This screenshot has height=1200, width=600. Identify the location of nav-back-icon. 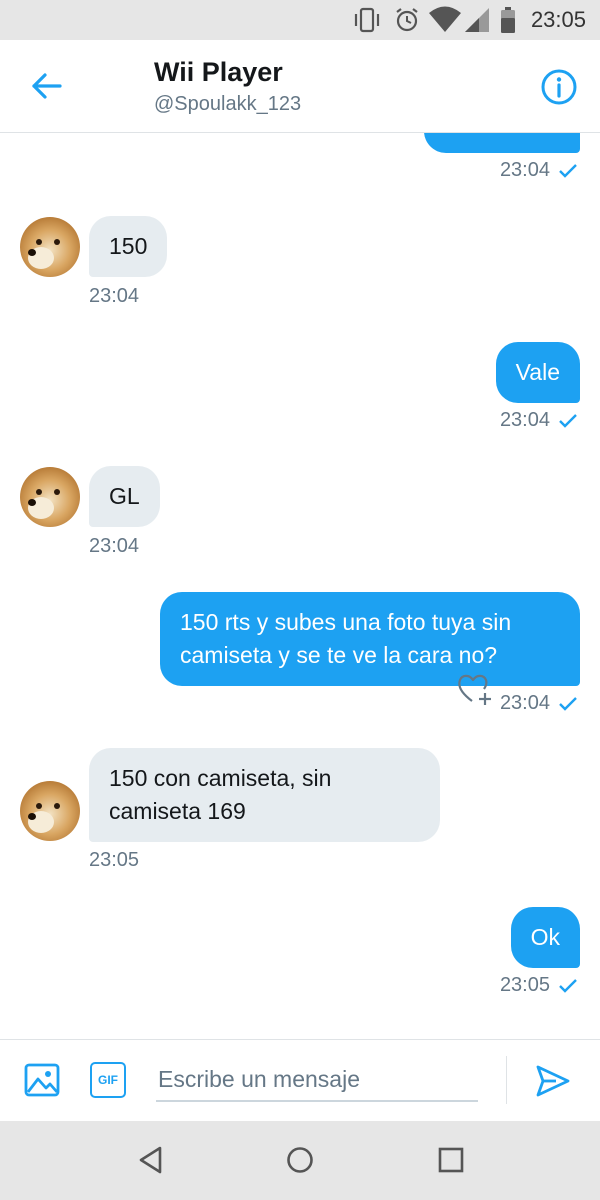
(151, 1160).